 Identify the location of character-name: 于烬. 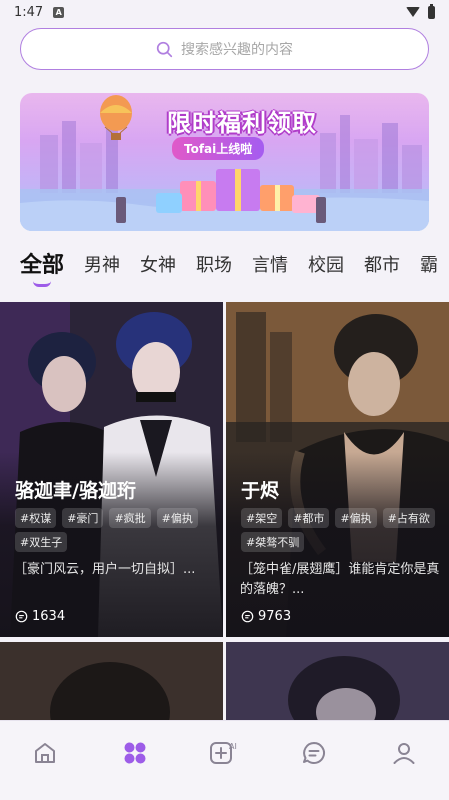
(260, 491).